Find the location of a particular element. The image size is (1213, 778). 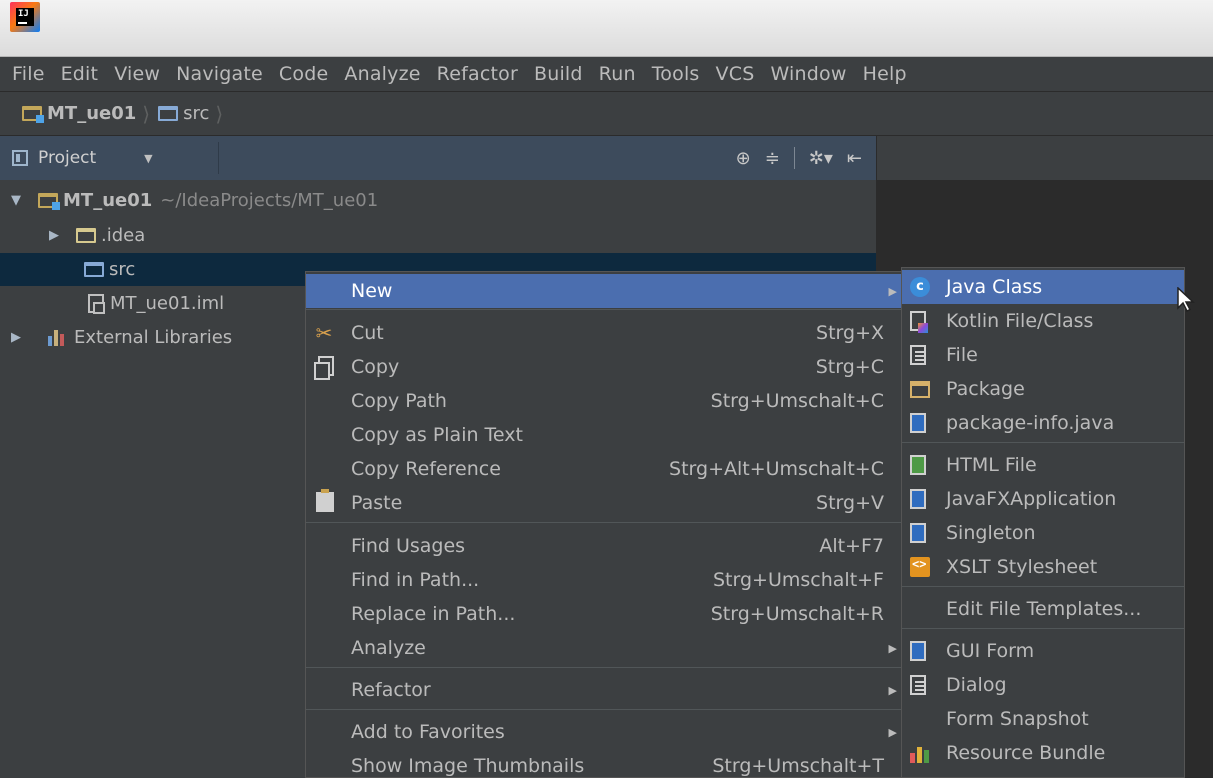

menu-item-label: Copy Path is located at coordinates (399, 401).